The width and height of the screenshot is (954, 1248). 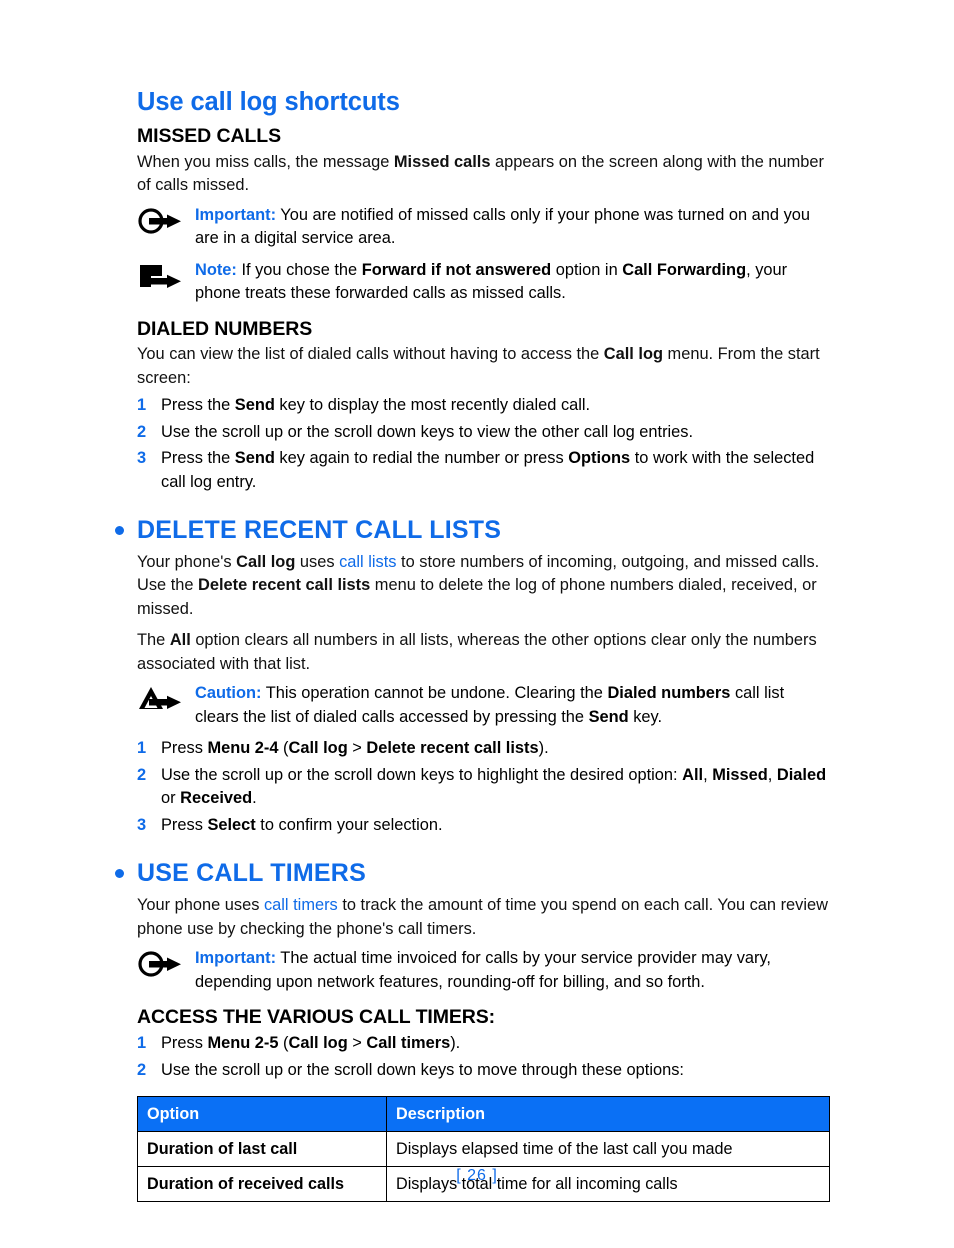 I want to click on heading-access-call-timers: ACCESS THE VARIOUS CALL TIMERS:, so click(x=316, y=1017).